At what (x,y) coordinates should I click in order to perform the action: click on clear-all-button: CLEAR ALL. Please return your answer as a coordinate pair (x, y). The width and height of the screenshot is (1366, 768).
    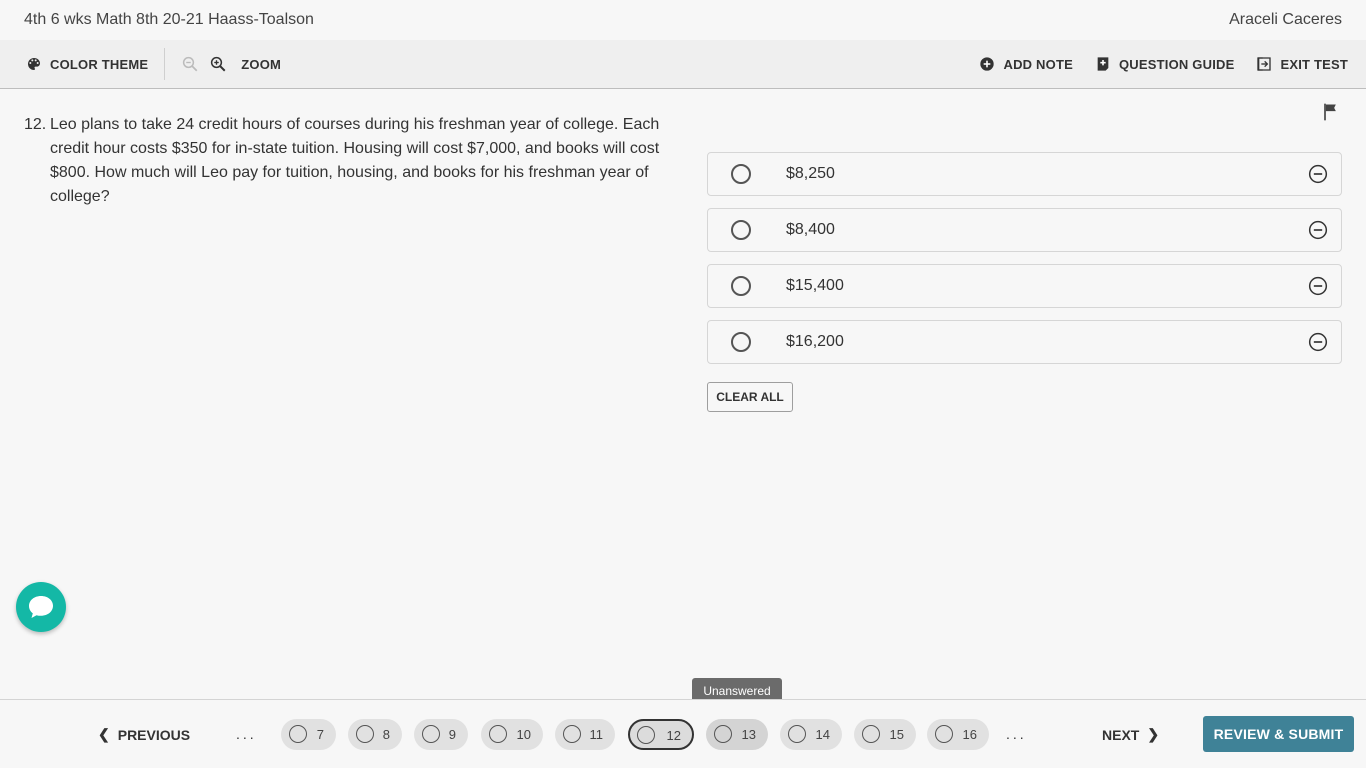
    Looking at the image, I should click on (750, 397).